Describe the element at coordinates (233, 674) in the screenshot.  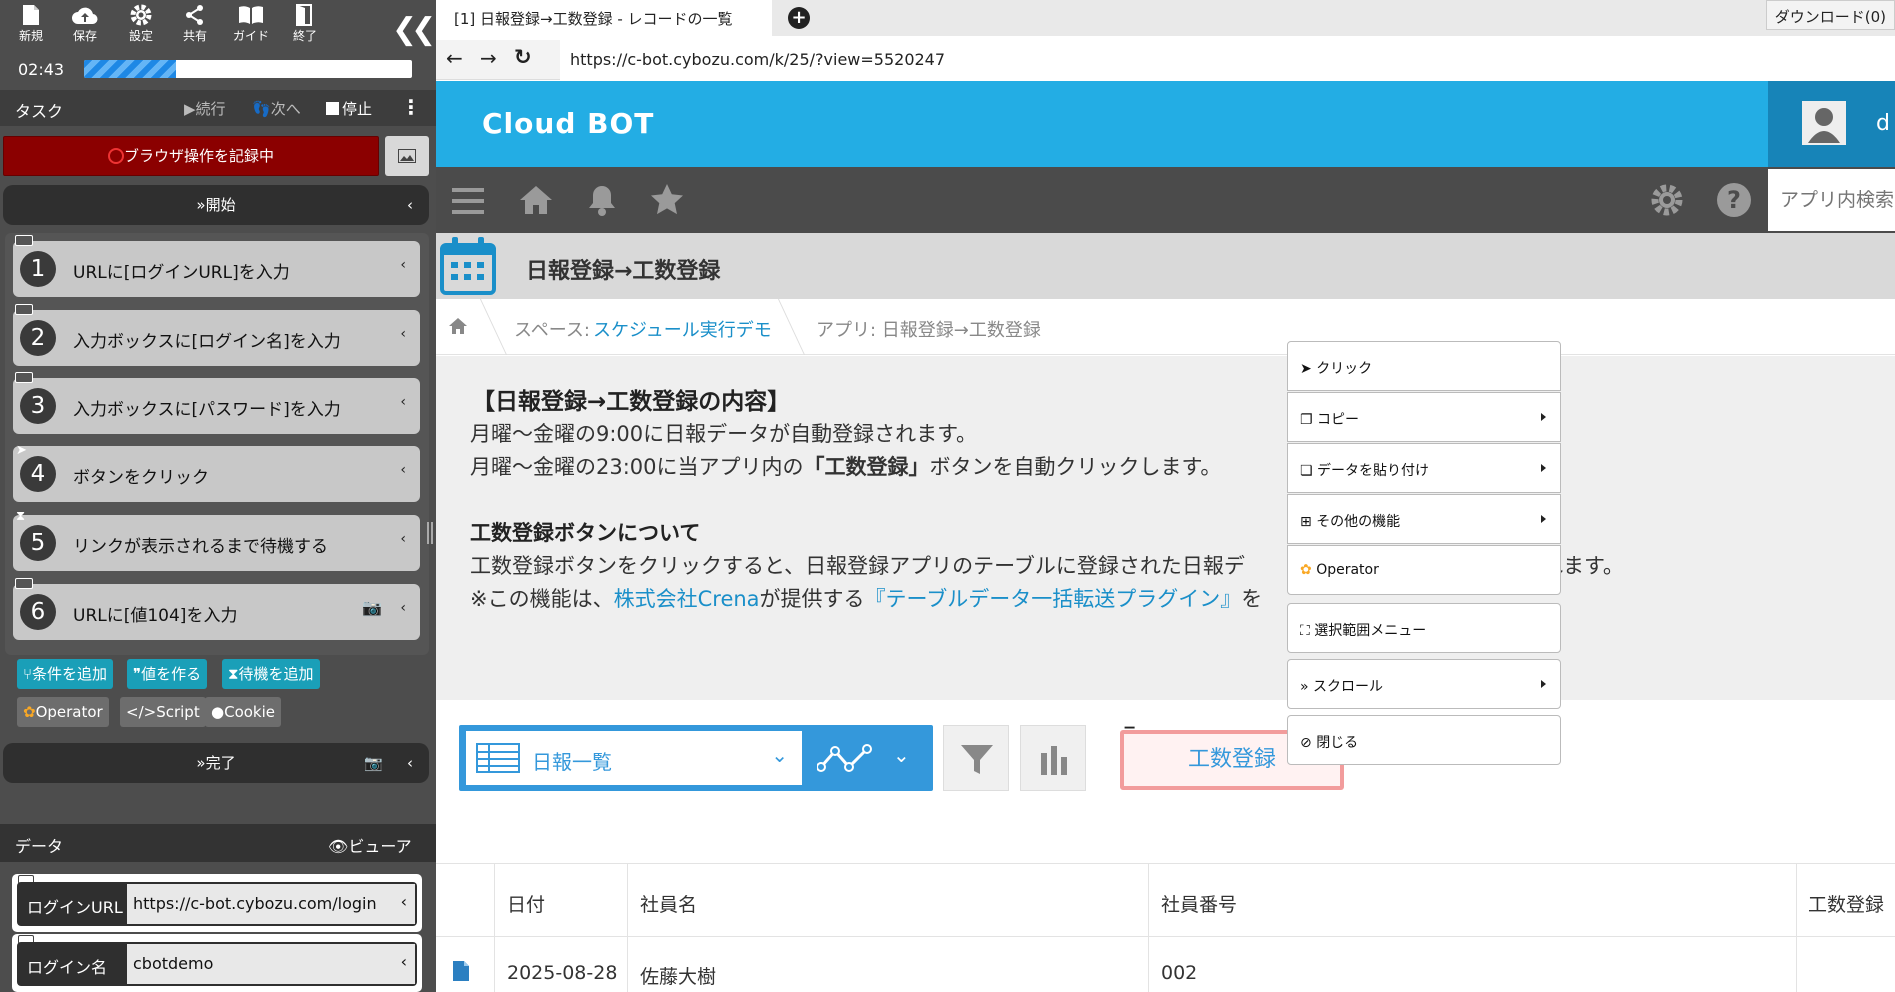
I see `hourglass-icon: ⧗` at that location.